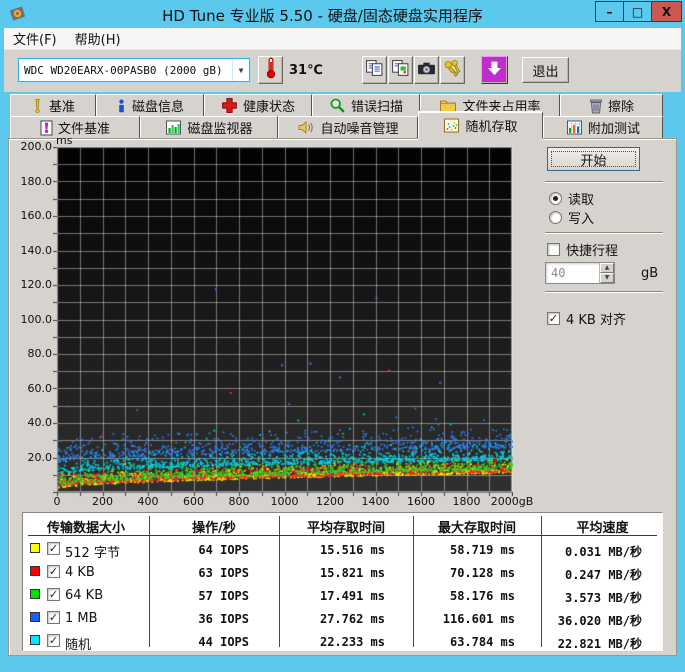 This screenshot has width=685, height=672. What do you see at coordinates (53, 105) in the screenshot?
I see `tab-benchmark: 基准` at bounding box center [53, 105].